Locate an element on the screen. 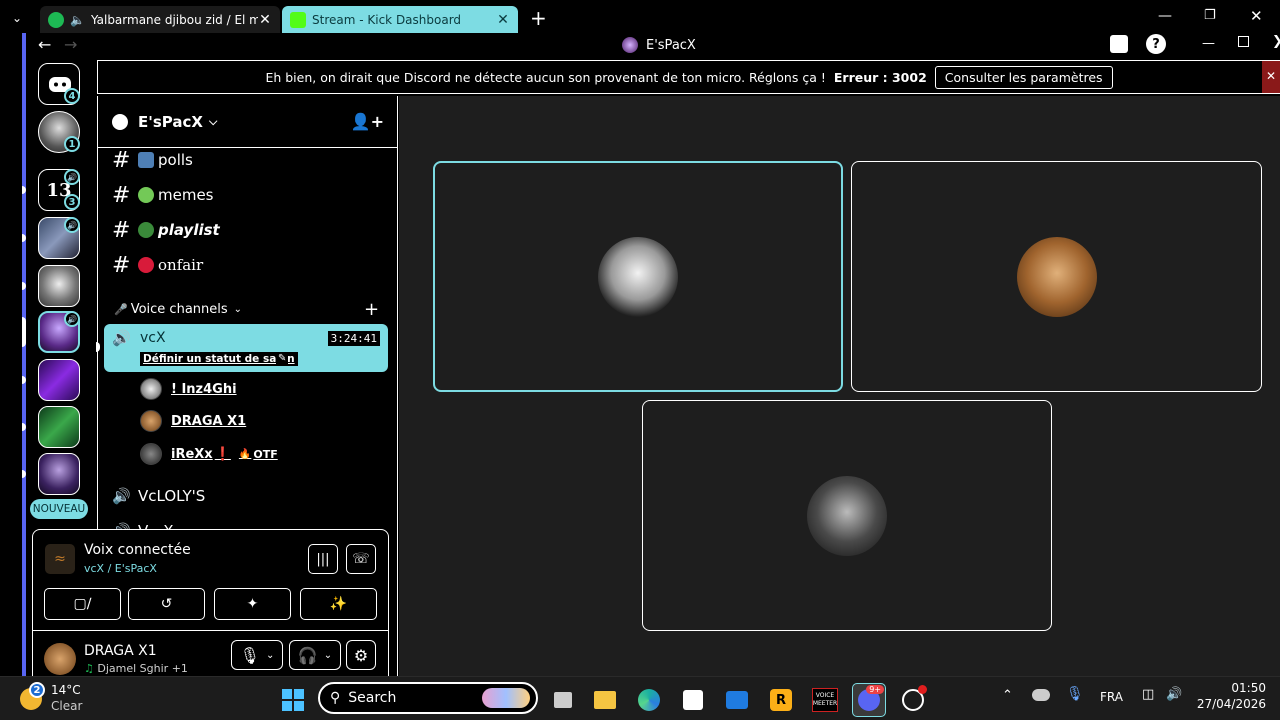 This screenshot has width=1280, height=720. onedrive-icon is located at coordinates (1041, 695).